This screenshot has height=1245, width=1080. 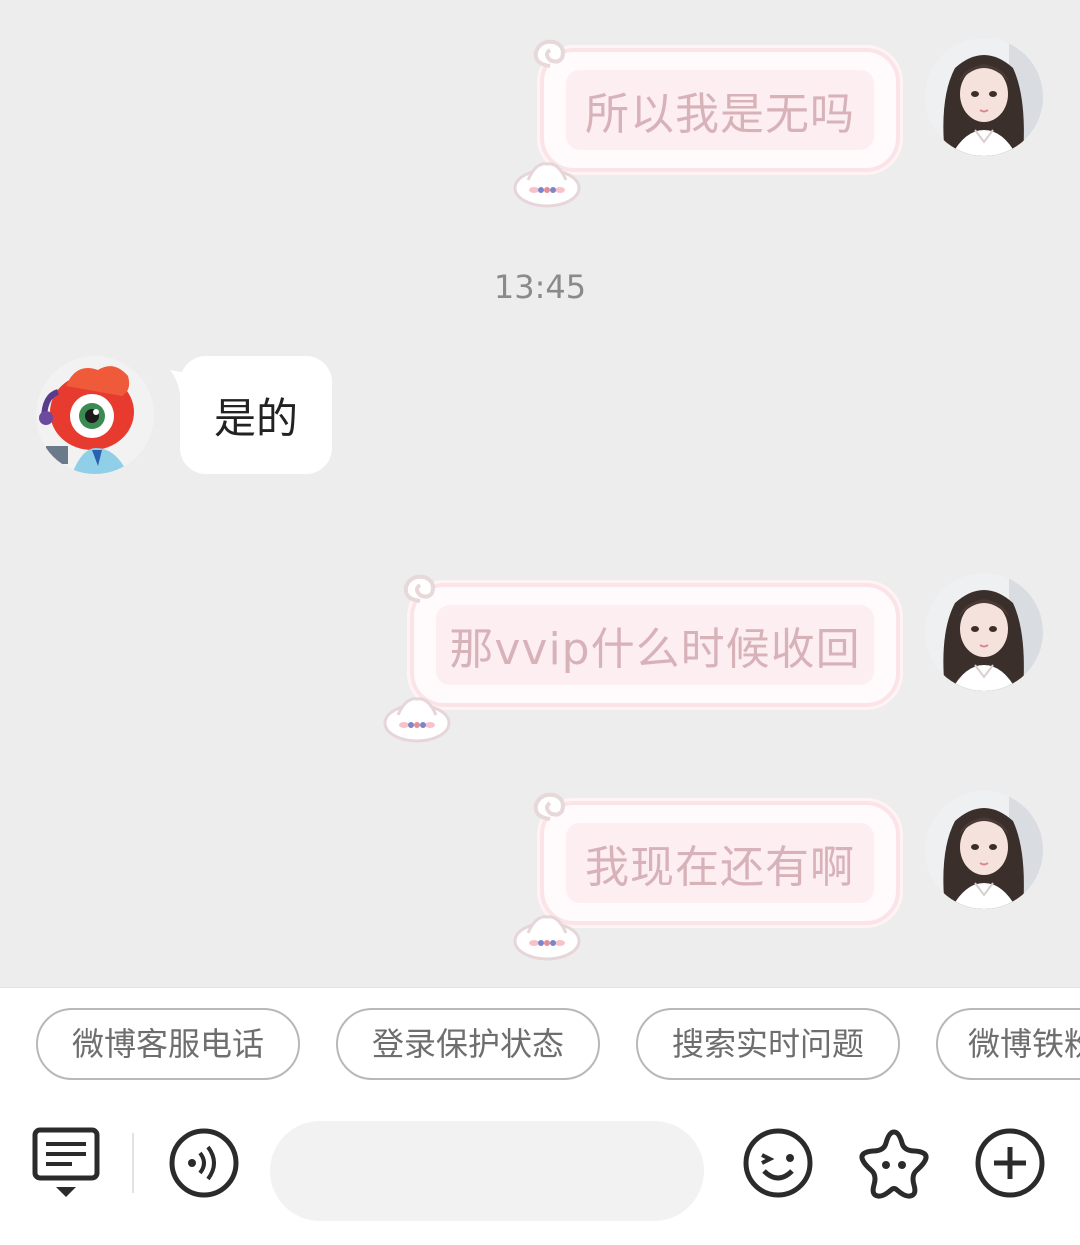 What do you see at coordinates (95, 415) in the screenshot?
I see `service-avatar` at bounding box center [95, 415].